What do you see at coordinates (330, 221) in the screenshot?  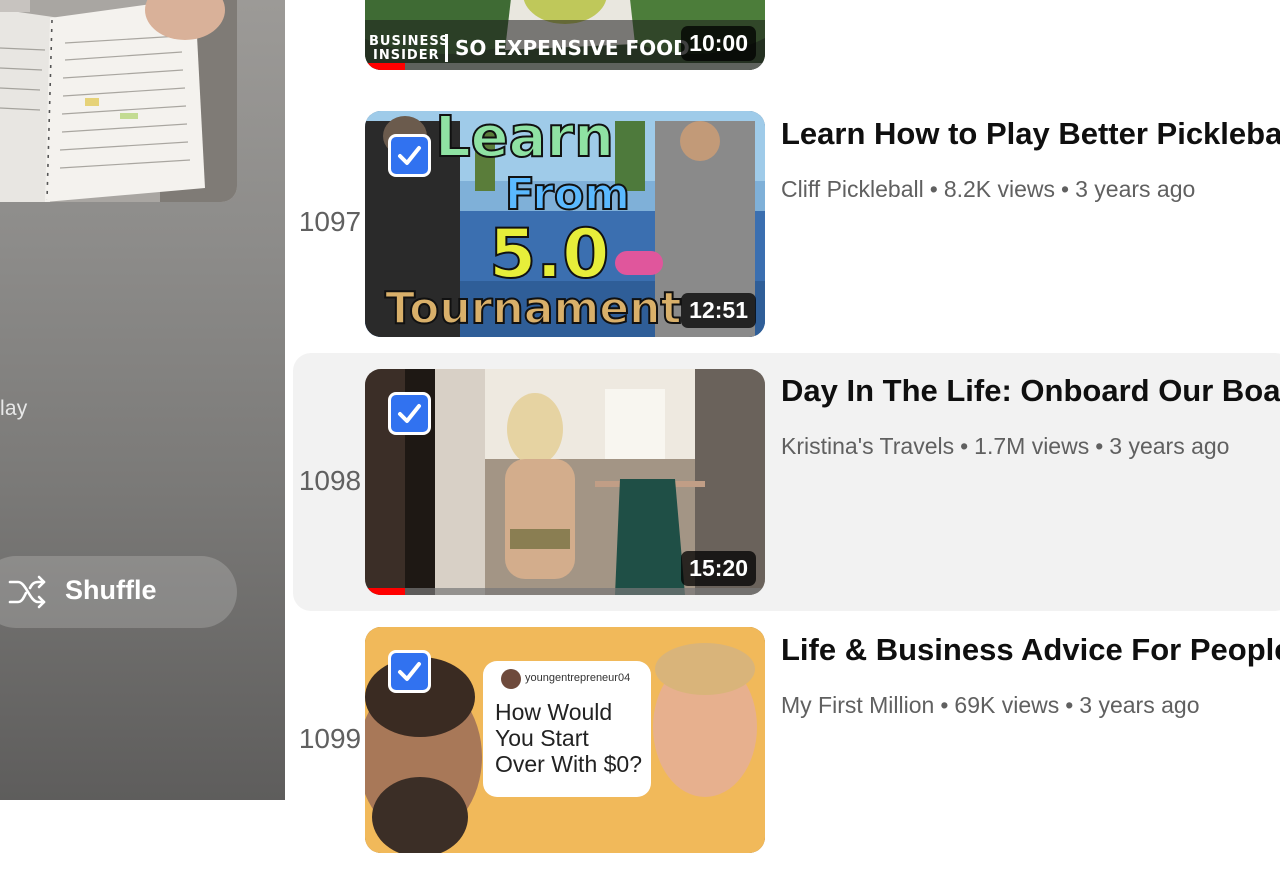 I see `video-index: 1097` at bounding box center [330, 221].